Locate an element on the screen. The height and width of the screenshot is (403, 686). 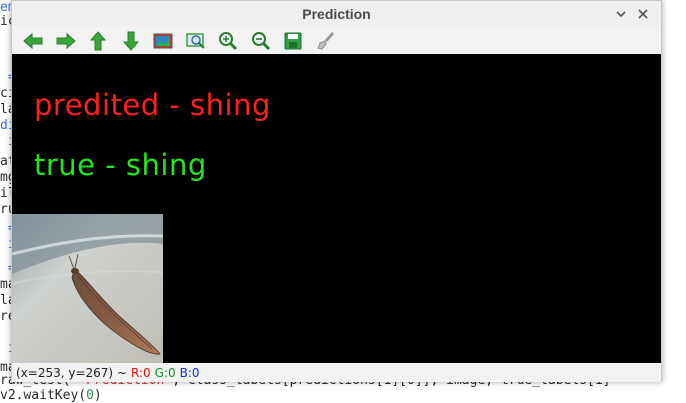
status-bar: (x=253, y=267) ~ R:0 G:0 B:0 is located at coordinates (336, 372).